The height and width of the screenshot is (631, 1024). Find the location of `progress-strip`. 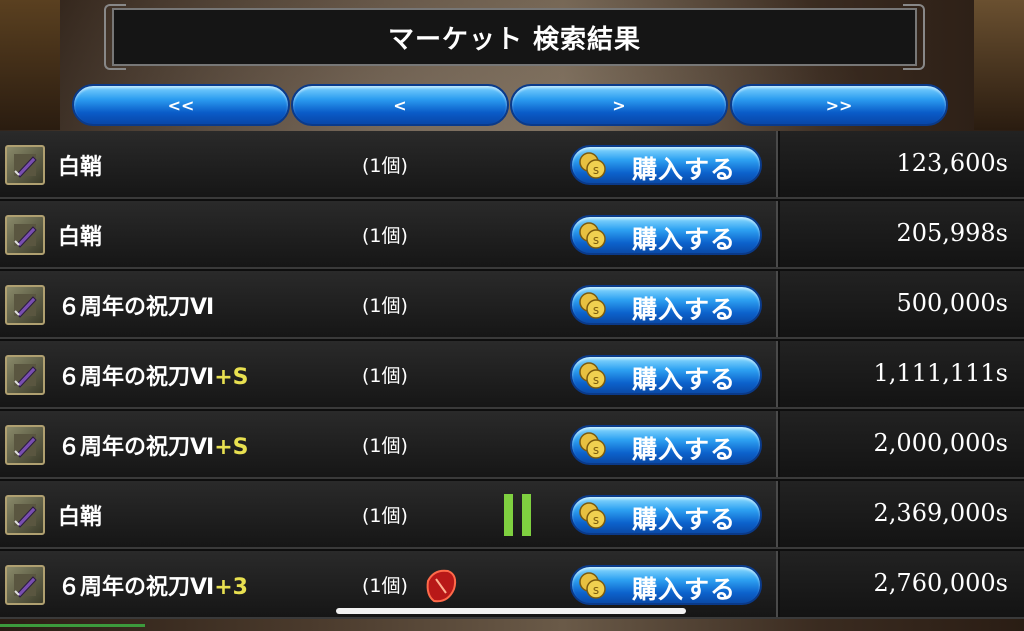

progress-strip is located at coordinates (72, 625).